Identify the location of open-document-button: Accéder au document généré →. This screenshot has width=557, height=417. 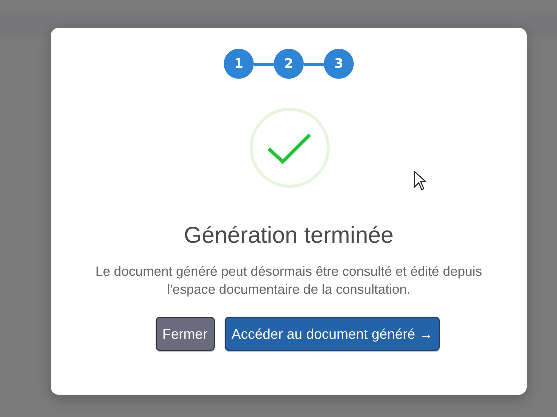
(332, 334).